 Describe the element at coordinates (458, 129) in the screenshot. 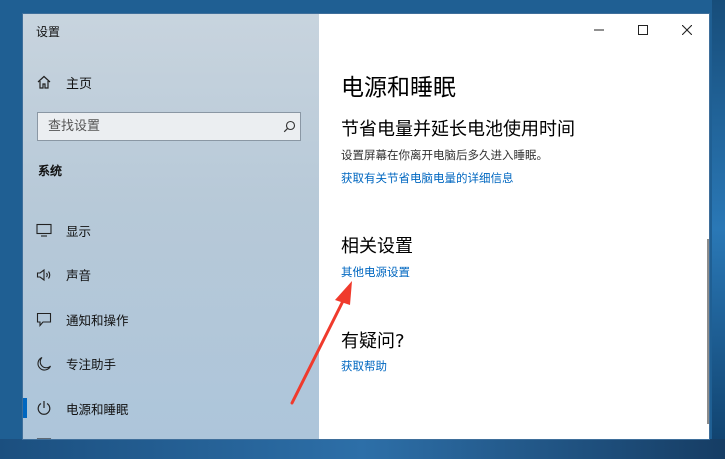

I see `section-heading-save-power: 节省电量并延长电池使用时间` at that location.